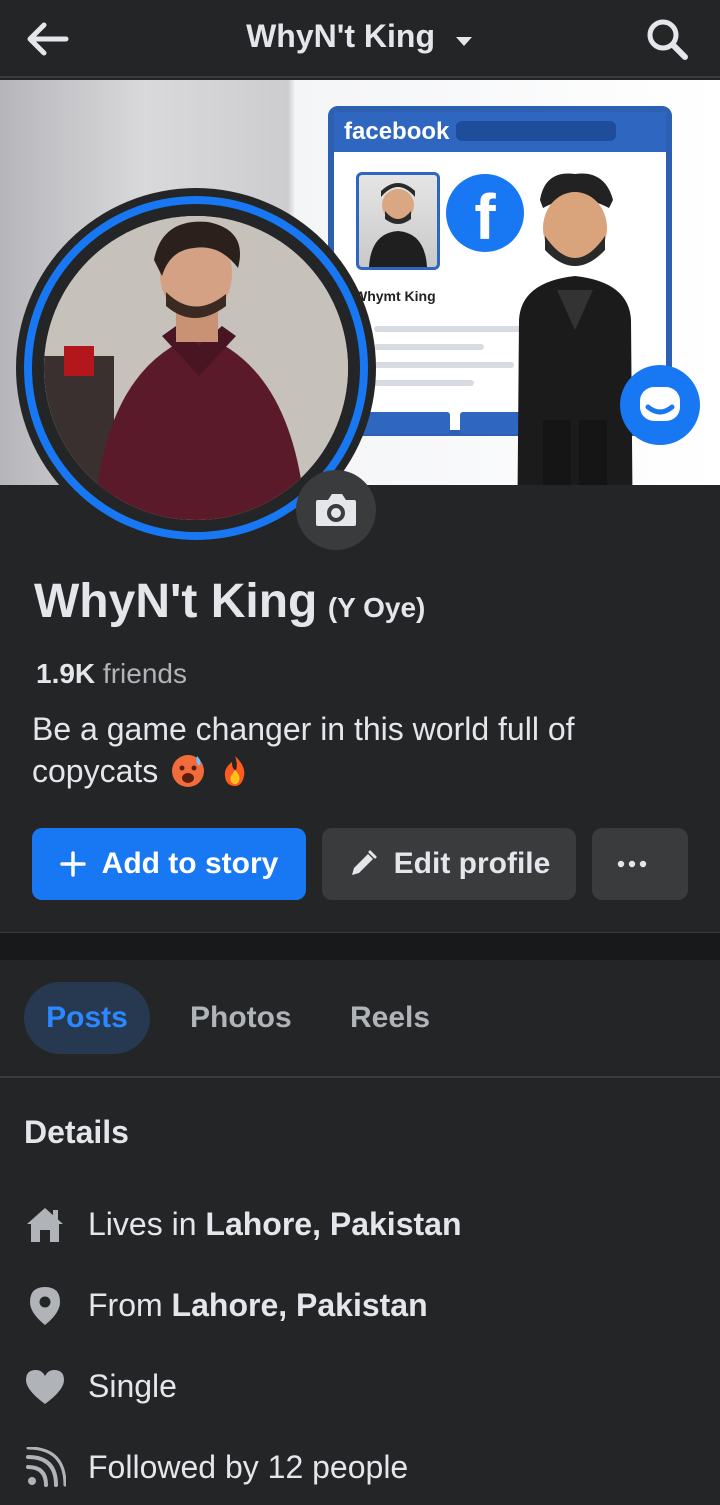 The height and width of the screenshot is (1505, 720). Describe the element at coordinates (398, 221) in the screenshot. I see `cover-mini-avatar` at that location.